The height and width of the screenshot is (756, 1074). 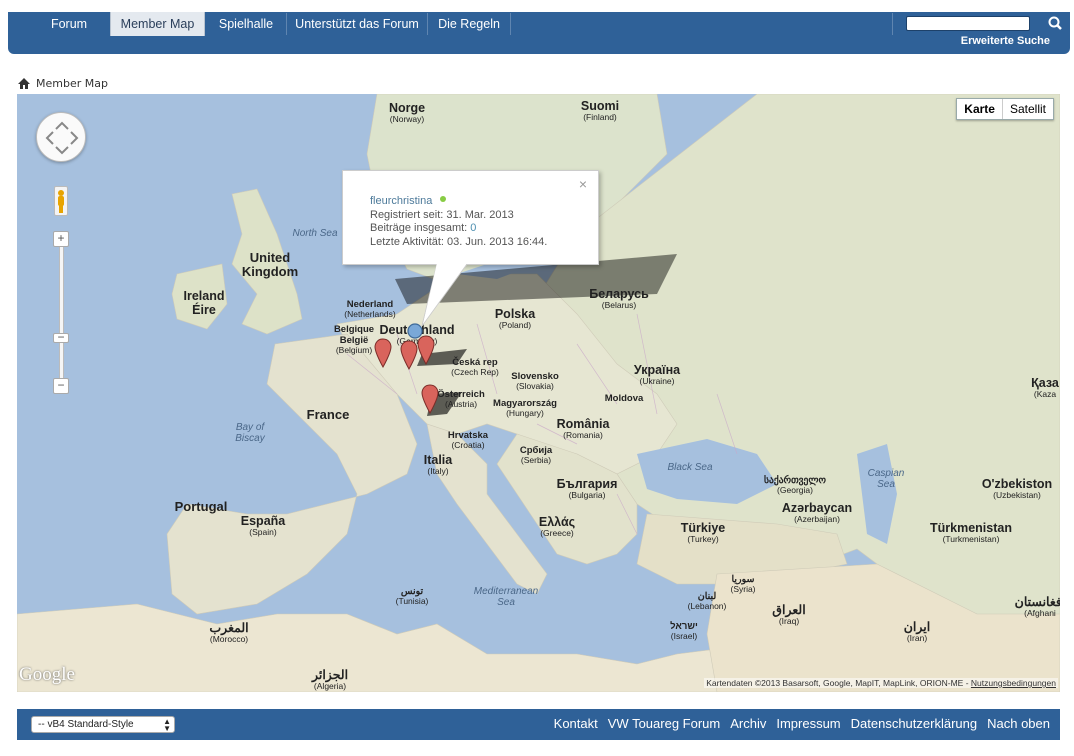 I want to click on map-label-syria: سوريا (Syria), so click(x=743, y=584).